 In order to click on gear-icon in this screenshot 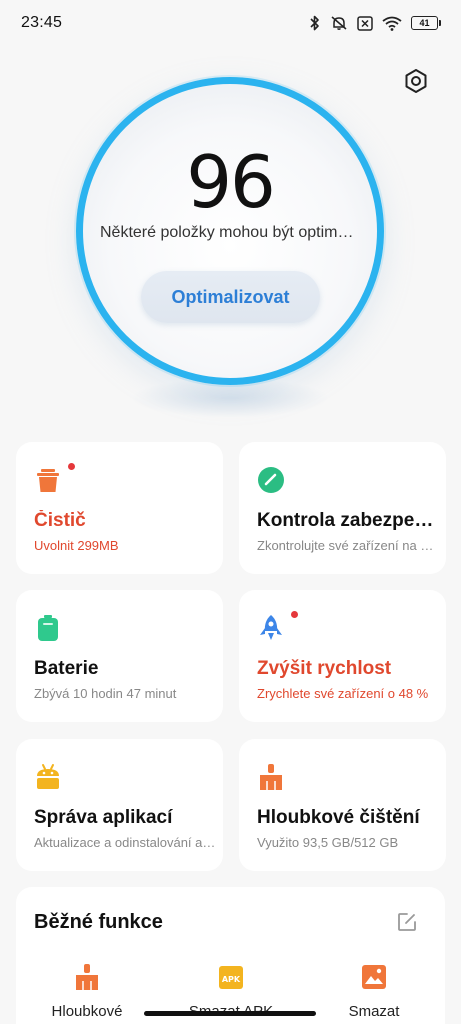, I will do `click(416, 81)`.